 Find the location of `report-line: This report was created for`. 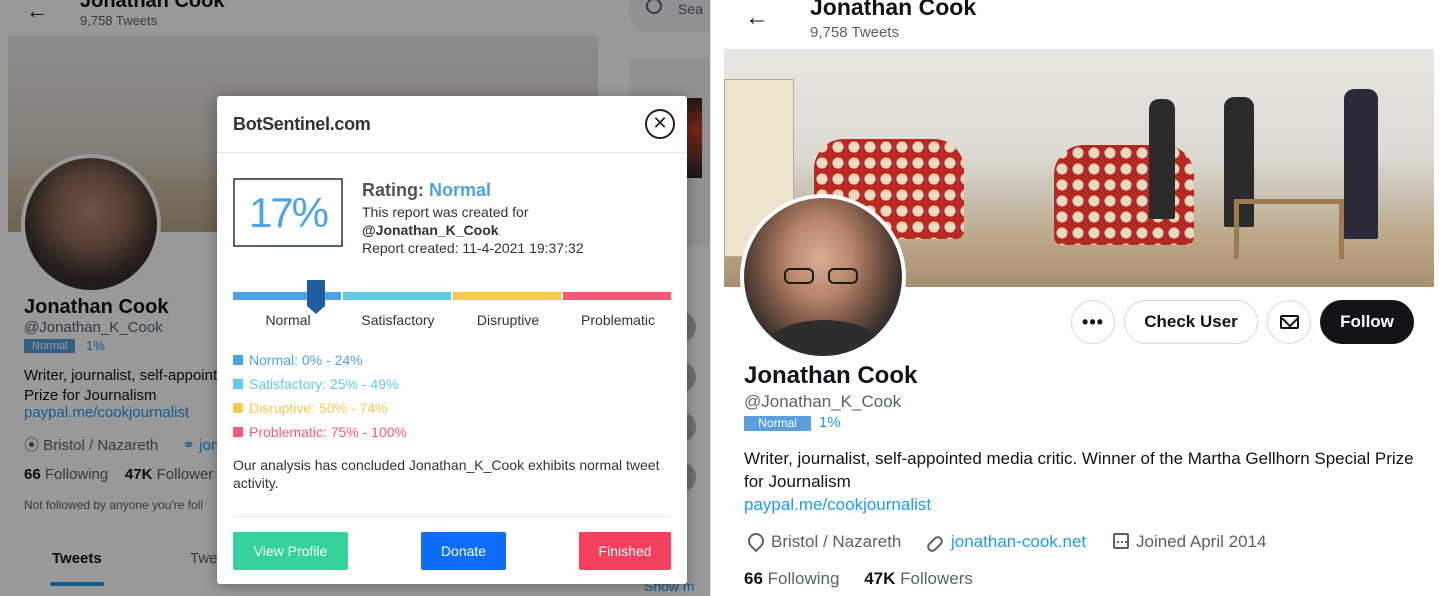

report-line: This report was created for is located at coordinates (445, 212).